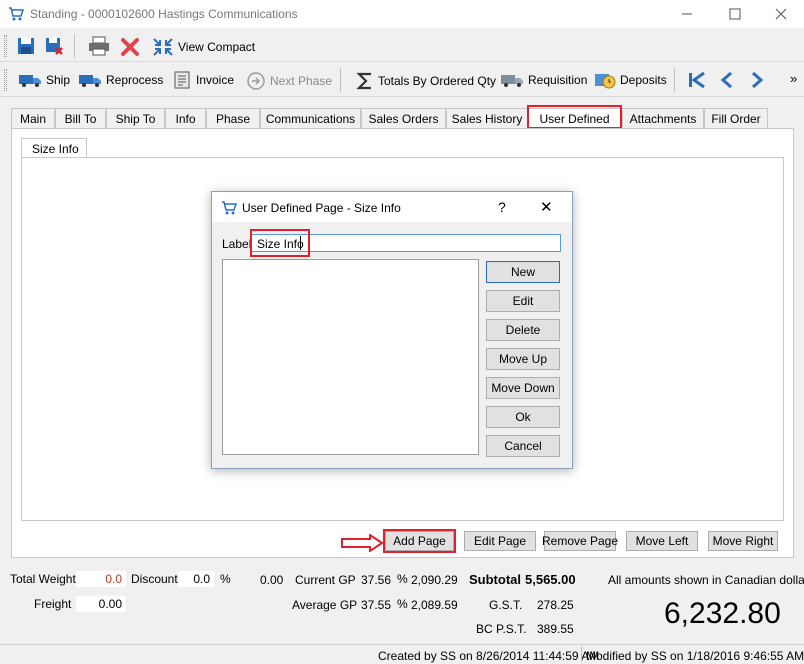  I want to click on move-up-button: Move Up, so click(523, 359).